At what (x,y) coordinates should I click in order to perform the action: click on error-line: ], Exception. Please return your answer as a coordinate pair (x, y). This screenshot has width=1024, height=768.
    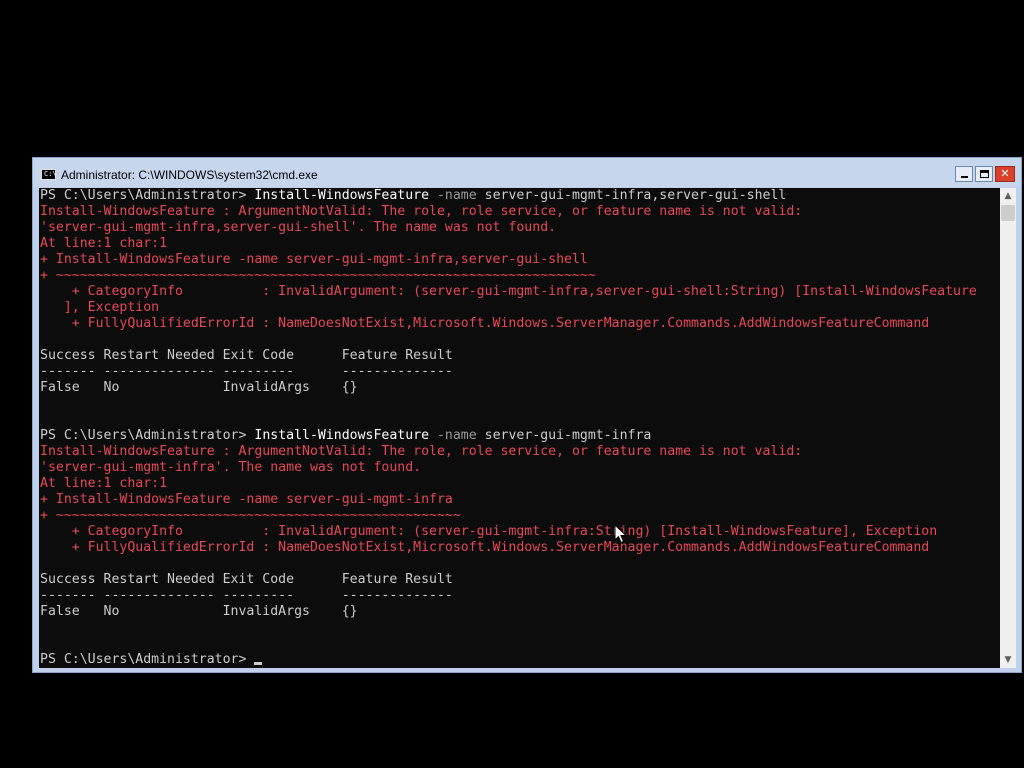
    Looking at the image, I should click on (508, 308).